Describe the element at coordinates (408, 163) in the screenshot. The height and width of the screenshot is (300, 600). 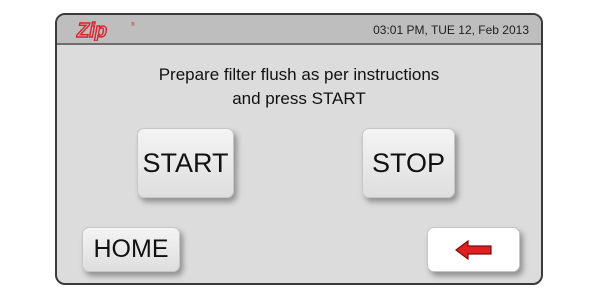
I see `stop-button: STOP` at that location.